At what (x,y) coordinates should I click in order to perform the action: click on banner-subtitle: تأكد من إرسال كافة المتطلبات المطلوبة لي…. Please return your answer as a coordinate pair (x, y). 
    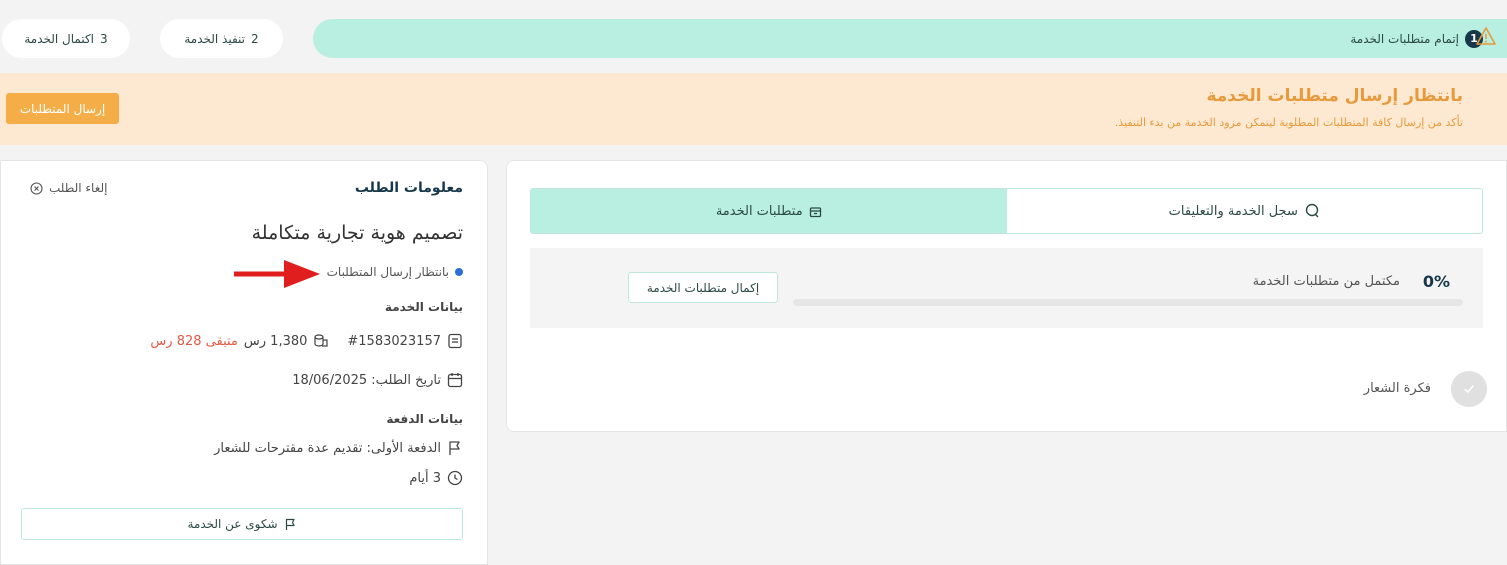
    Looking at the image, I should click on (1288, 122).